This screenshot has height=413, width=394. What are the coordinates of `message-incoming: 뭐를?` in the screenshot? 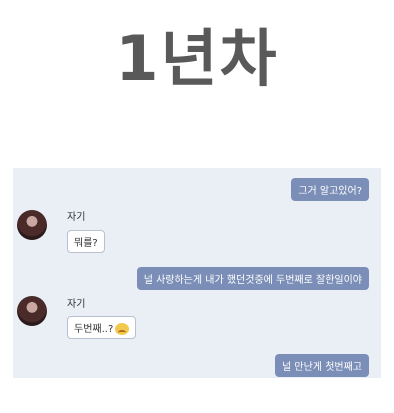 It's located at (86, 241).